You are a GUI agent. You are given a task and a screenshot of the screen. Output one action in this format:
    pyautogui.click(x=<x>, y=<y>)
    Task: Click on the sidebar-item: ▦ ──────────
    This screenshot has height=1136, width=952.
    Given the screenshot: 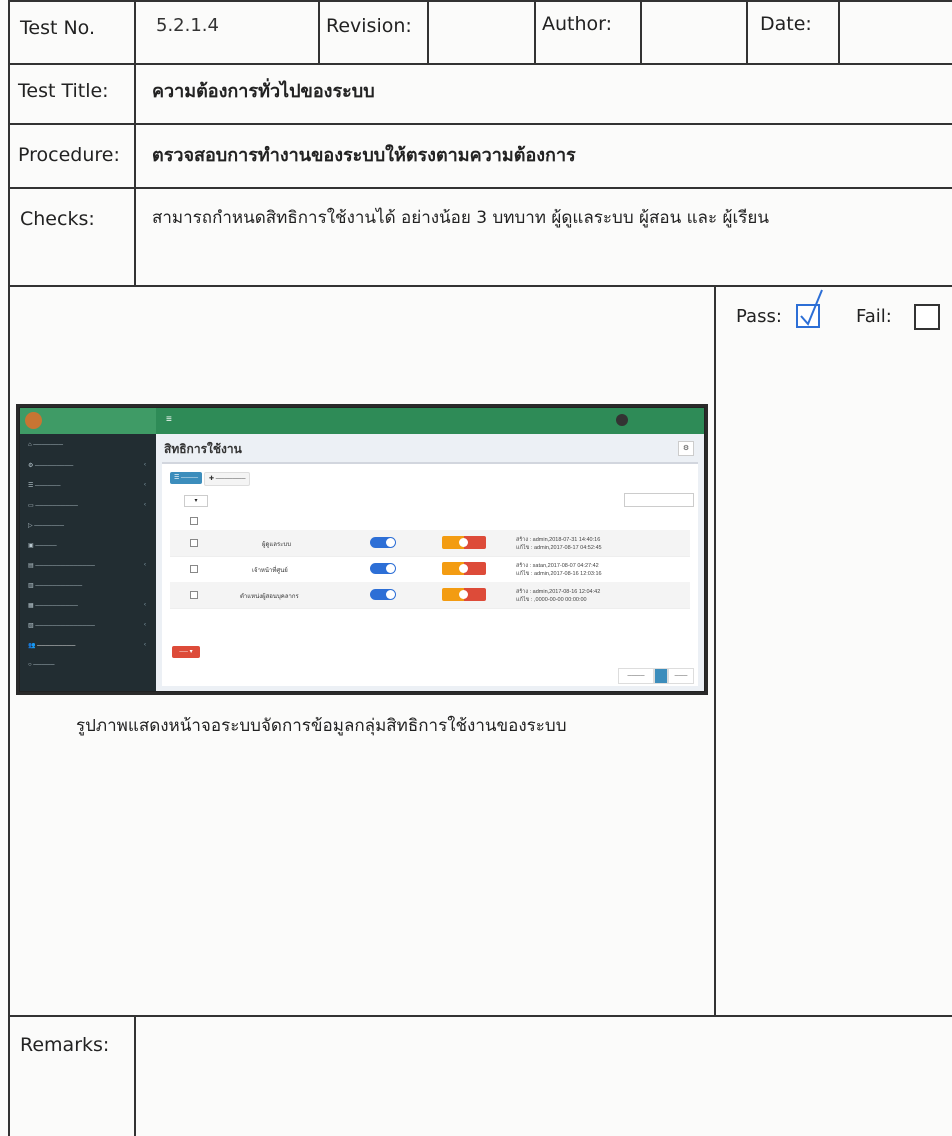 What is the action you would take?
    pyautogui.click(x=53, y=605)
    